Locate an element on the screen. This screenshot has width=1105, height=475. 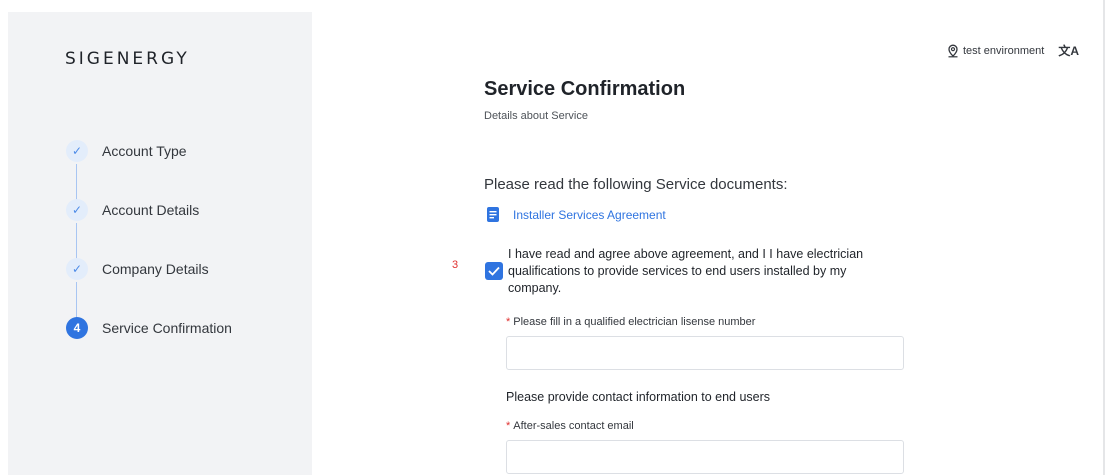
license-number-input is located at coordinates (705, 353).